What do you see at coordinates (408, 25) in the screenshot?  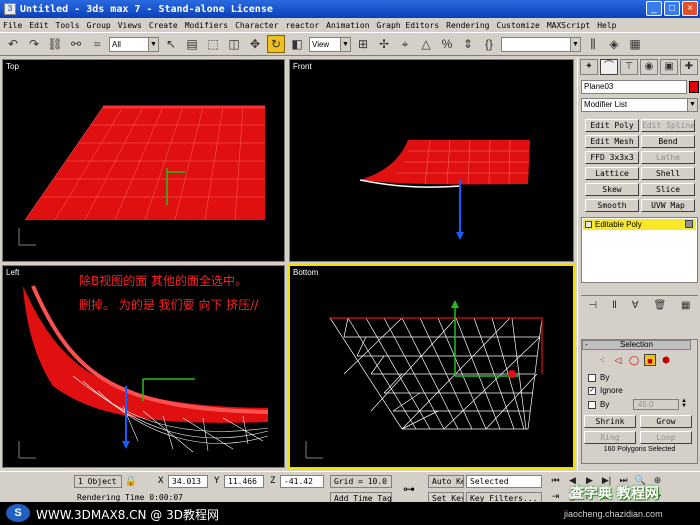 I see `menu-graph-editors: Graph Editors` at bounding box center [408, 25].